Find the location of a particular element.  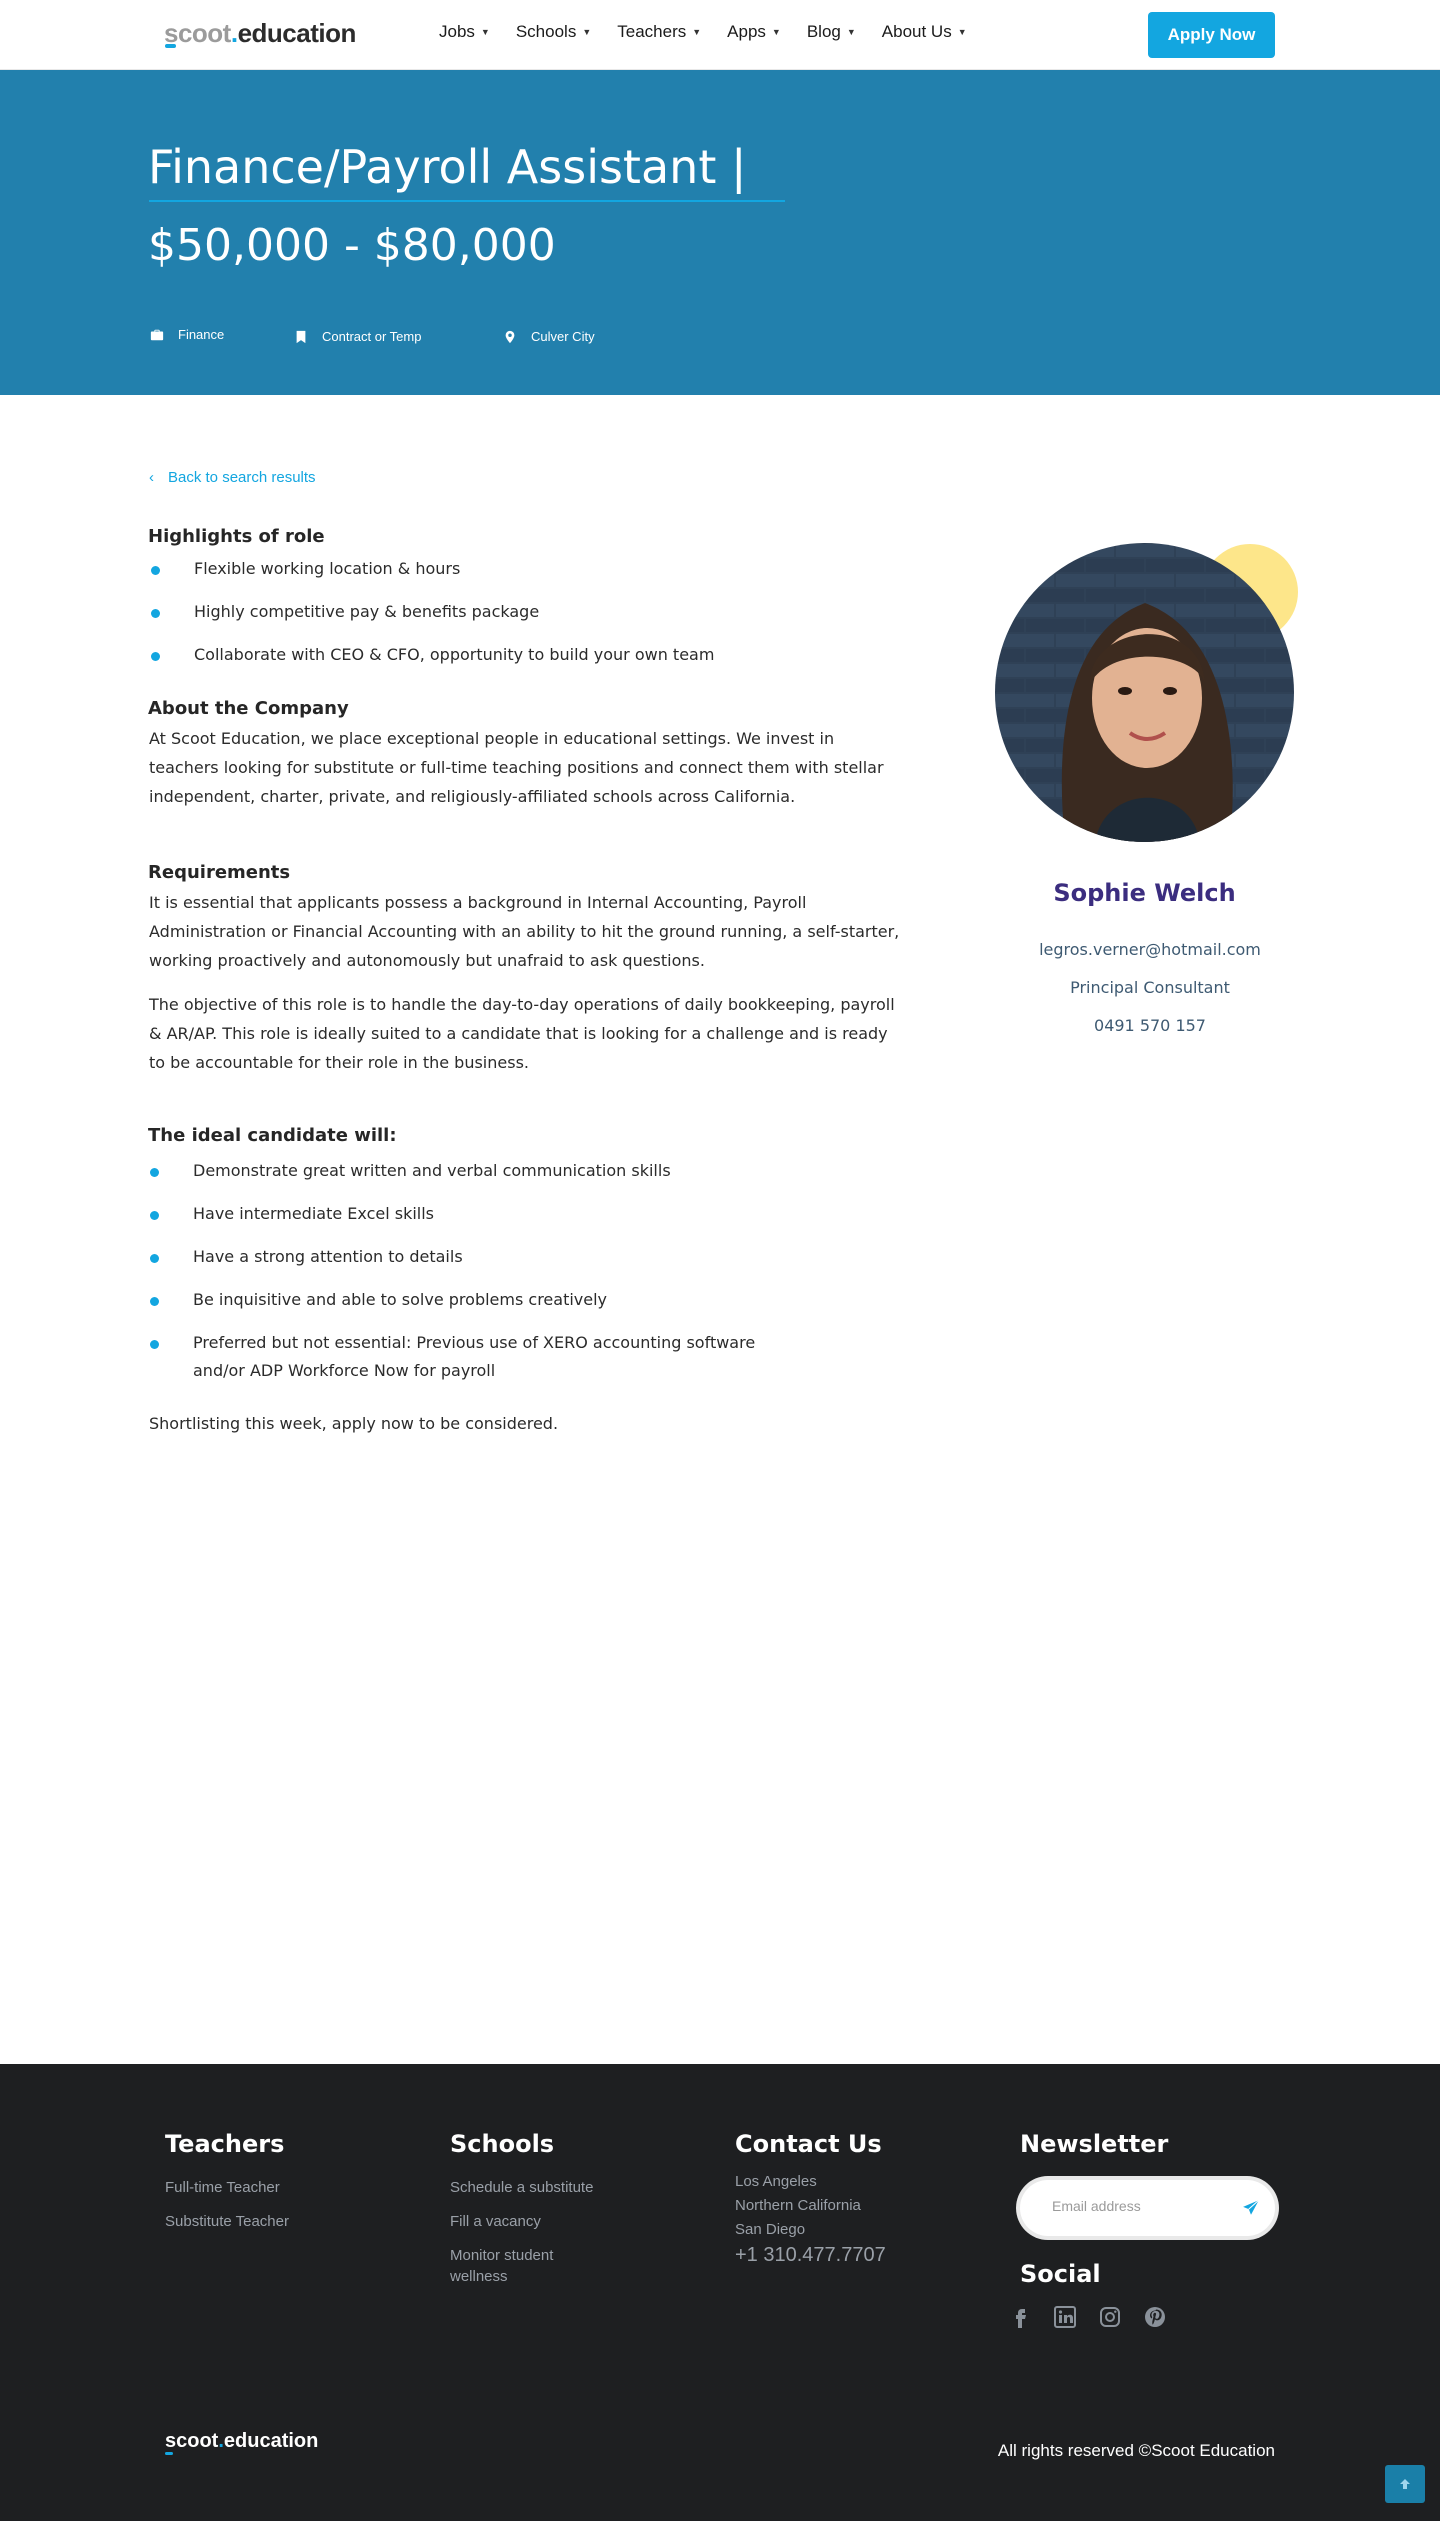

send-icon is located at coordinates (1251, 2208).